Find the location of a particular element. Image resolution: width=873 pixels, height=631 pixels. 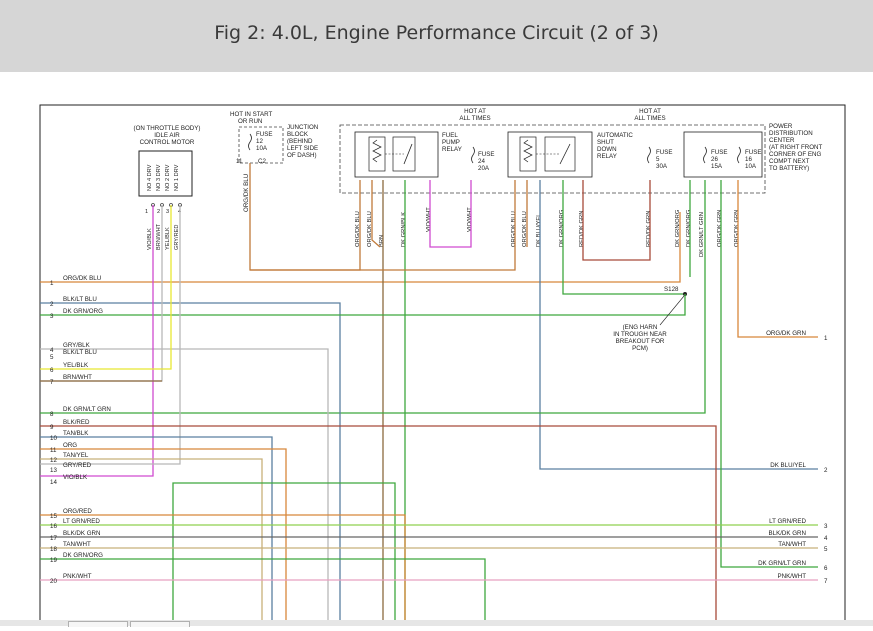

left-row-wire-label: BLK/RED is located at coordinates (76, 422).